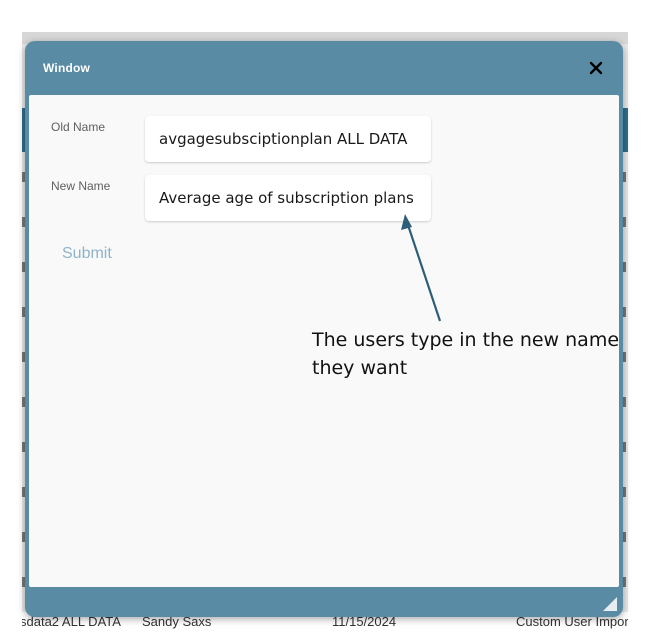  I want to click on close-button, so click(596, 68).